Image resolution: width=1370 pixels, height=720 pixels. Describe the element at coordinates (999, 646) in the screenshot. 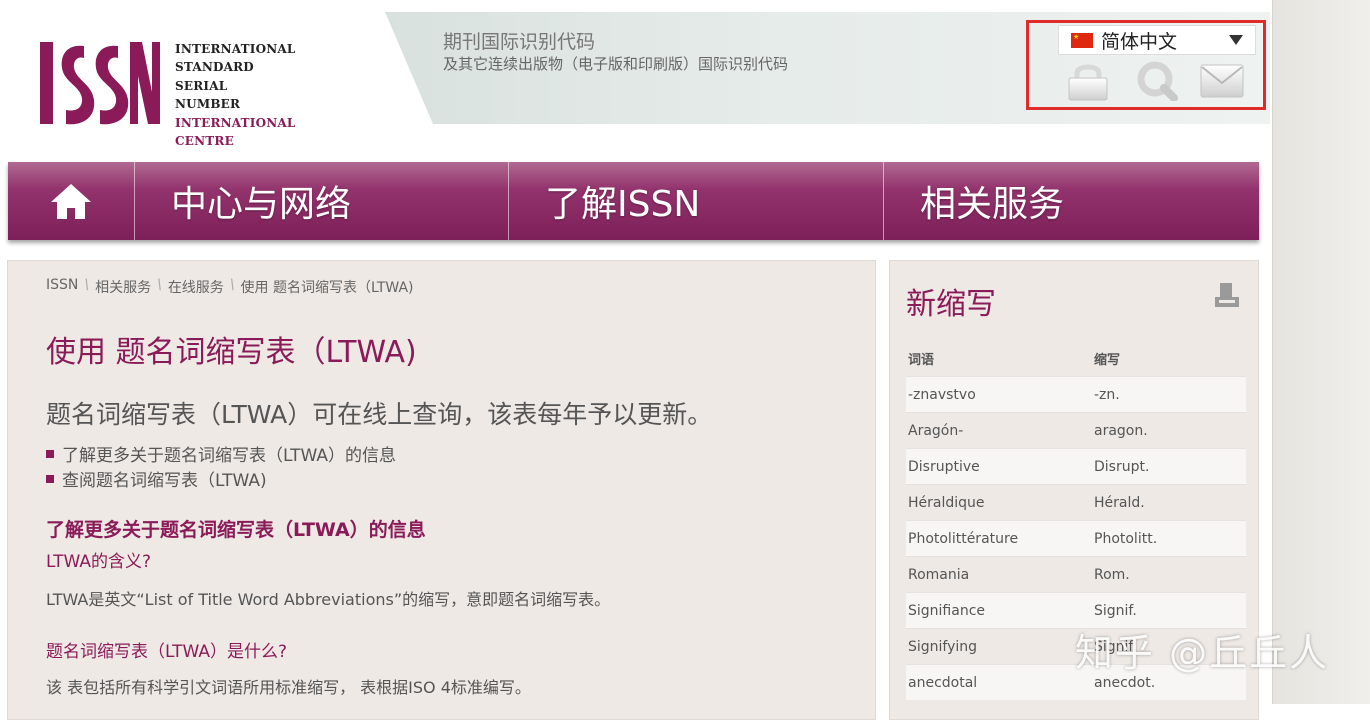

I see `cell-word: Signifying` at that location.